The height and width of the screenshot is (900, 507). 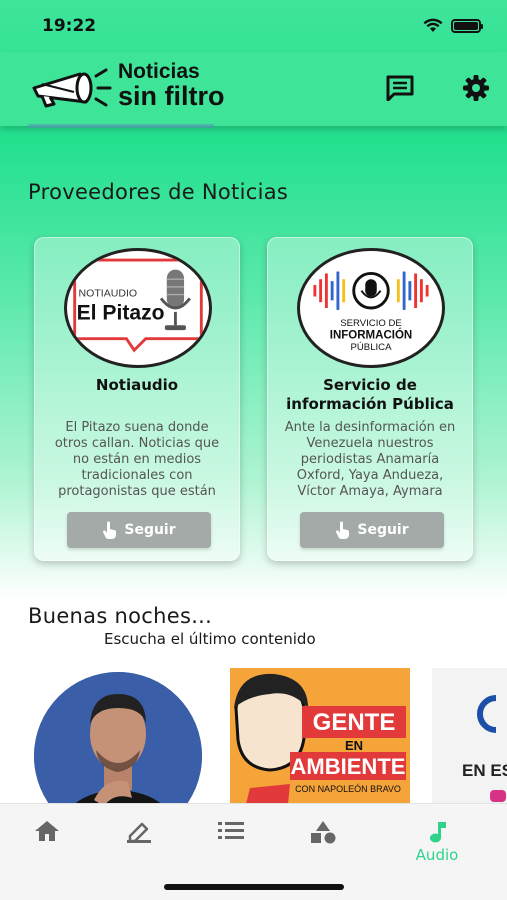 I want to click on settings-button, so click(x=476, y=88).